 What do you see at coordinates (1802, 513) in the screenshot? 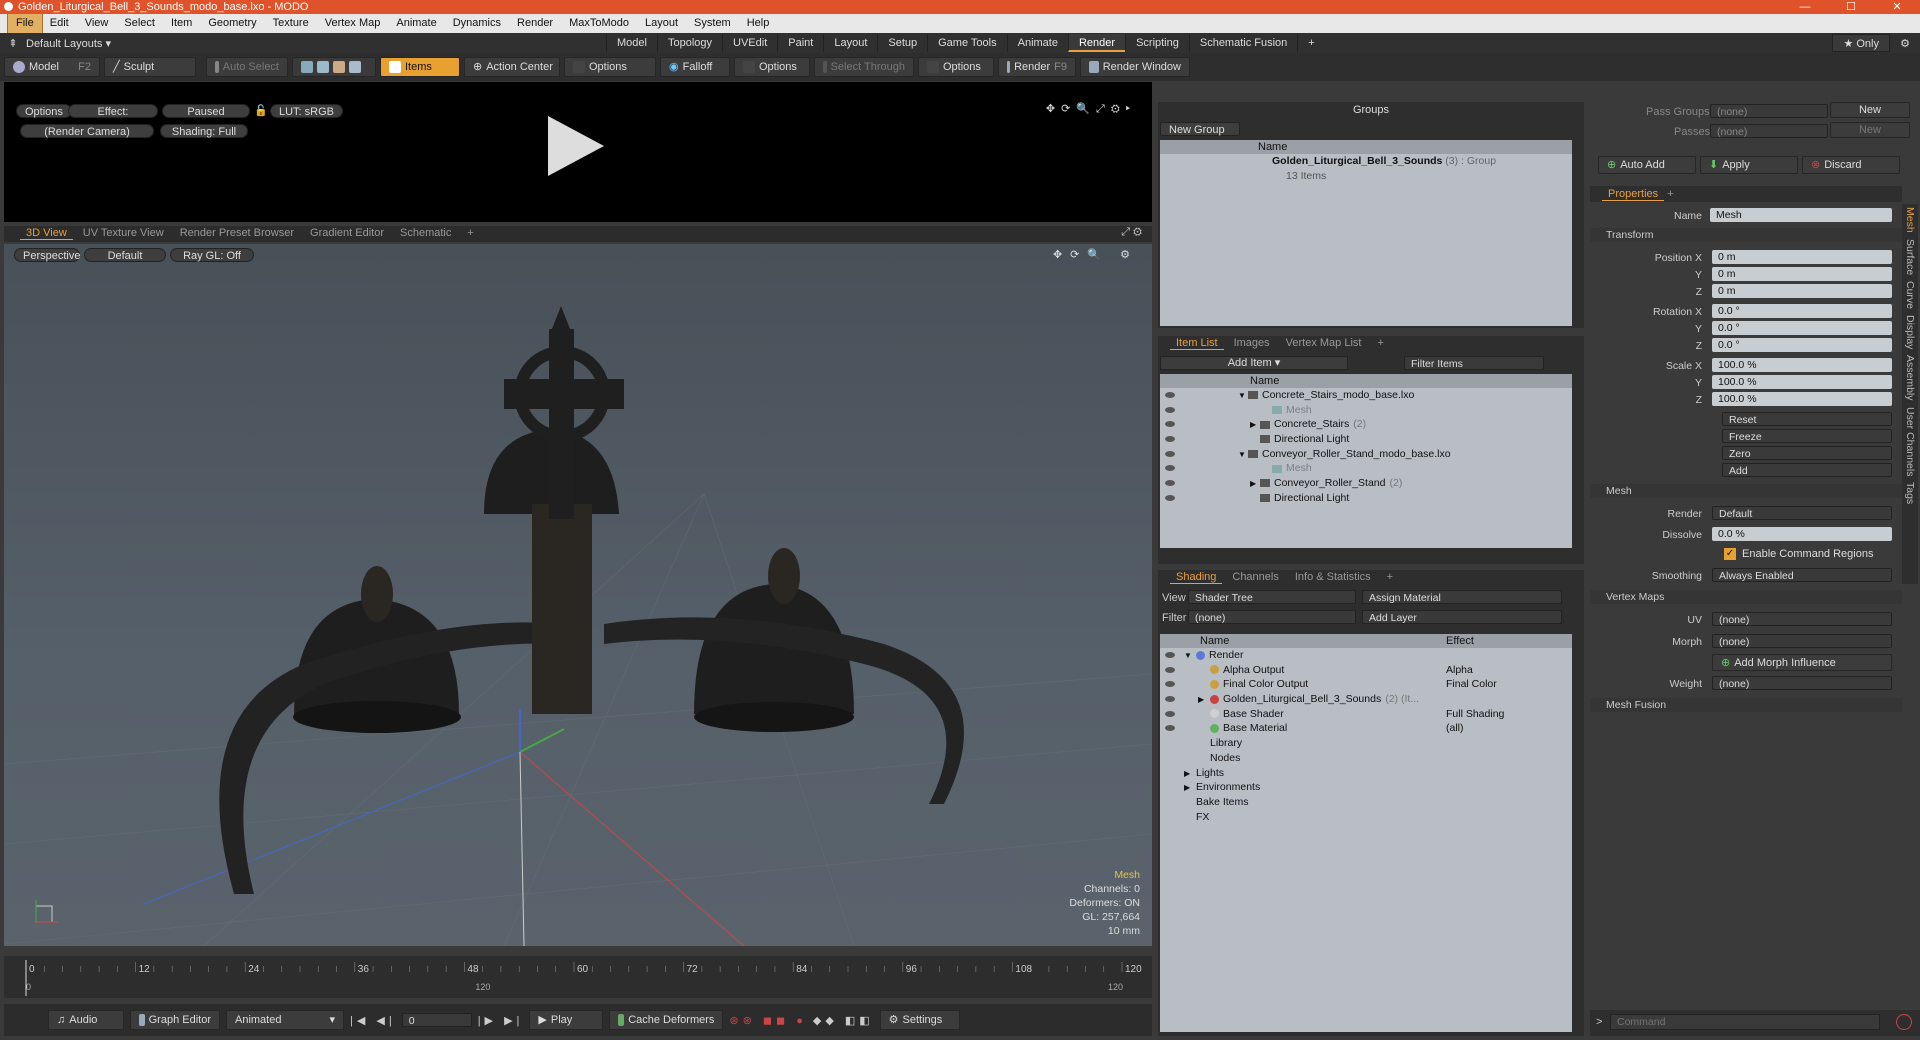
I see `render-dropdown: Default` at bounding box center [1802, 513].